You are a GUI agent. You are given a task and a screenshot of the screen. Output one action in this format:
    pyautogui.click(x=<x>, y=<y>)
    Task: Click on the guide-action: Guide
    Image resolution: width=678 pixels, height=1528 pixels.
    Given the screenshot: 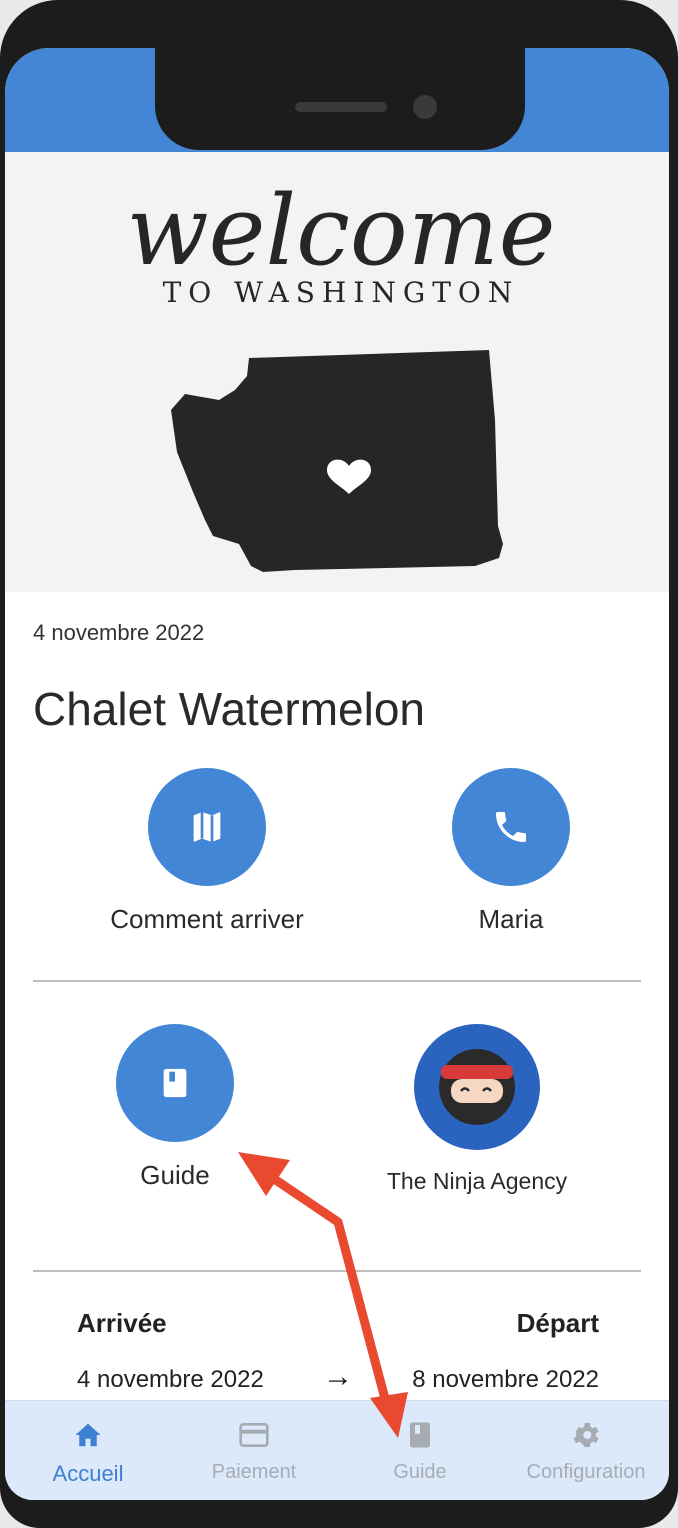 What is the action you would take?
    pyautogui.click(x=175, y=1107)
    